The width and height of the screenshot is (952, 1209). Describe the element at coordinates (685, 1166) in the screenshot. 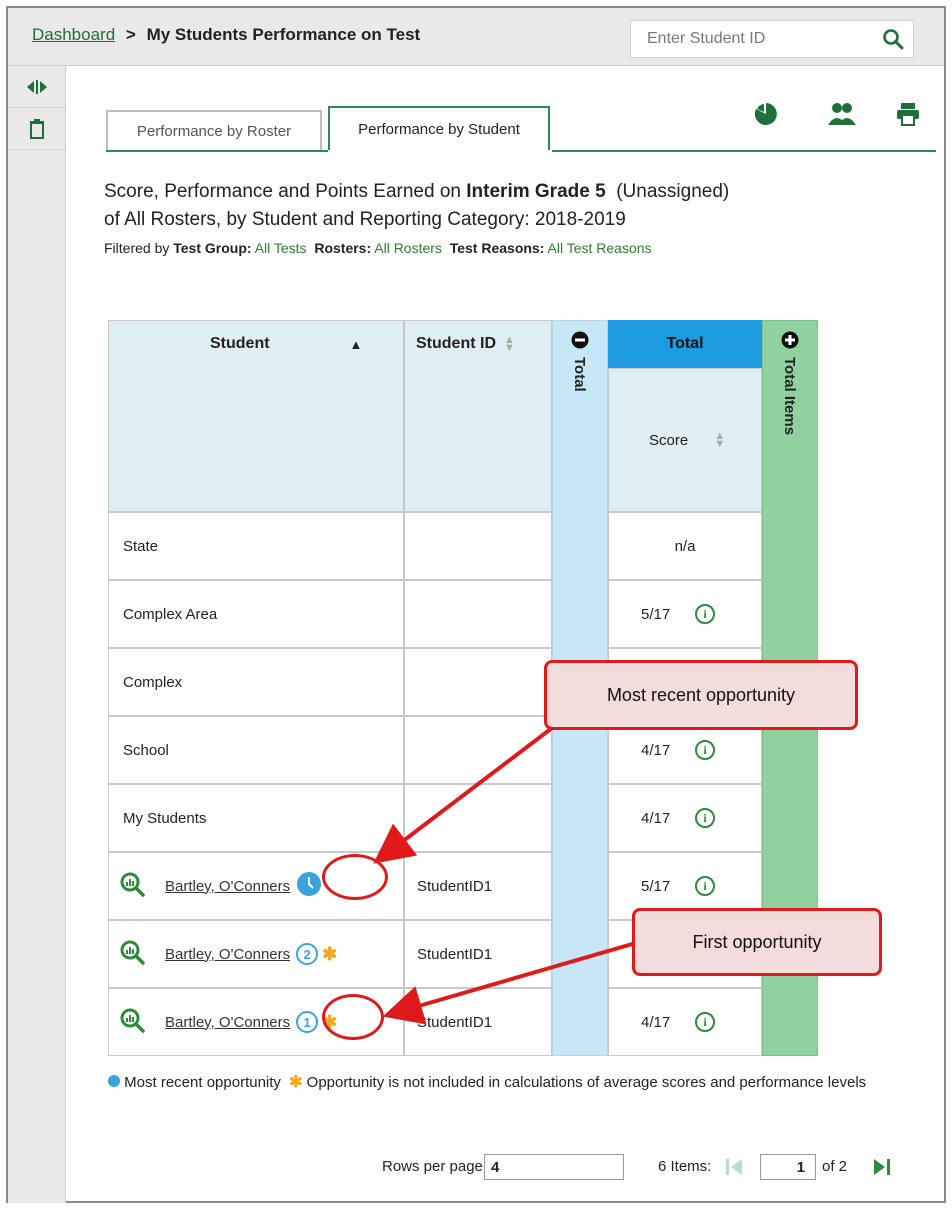

I see `items-count-label: 6 Items:` at that location.